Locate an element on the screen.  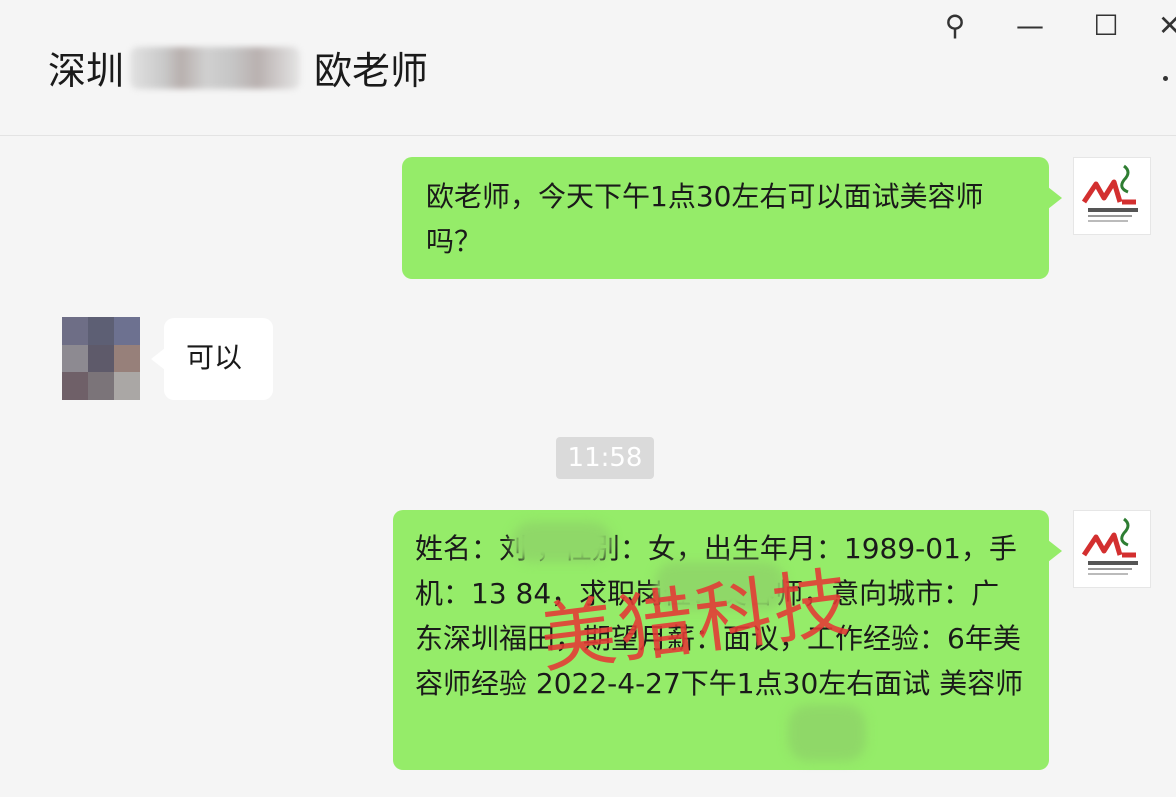
redaction-blur-name is located at coordinates (562, 542).